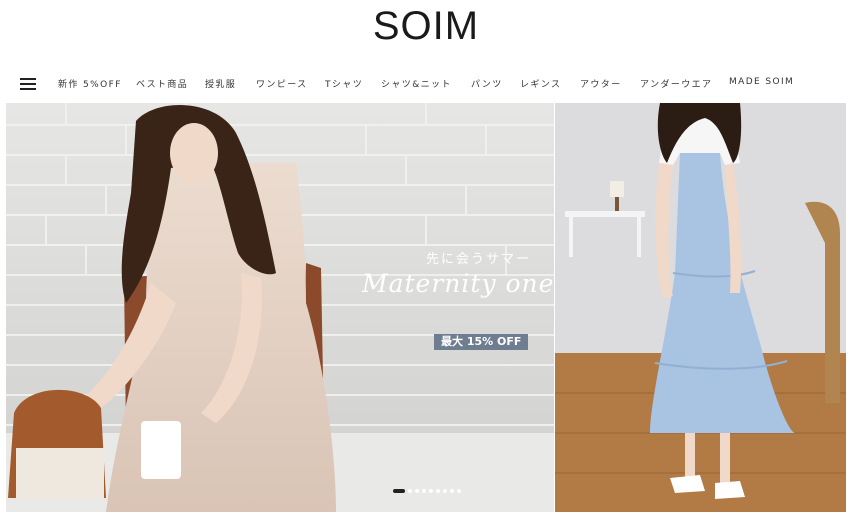 The width and height of the screenshot is (852, 518). Describe the element at coordinates (427, 491) in the screenshot. I see `slider-pagination` at that location.